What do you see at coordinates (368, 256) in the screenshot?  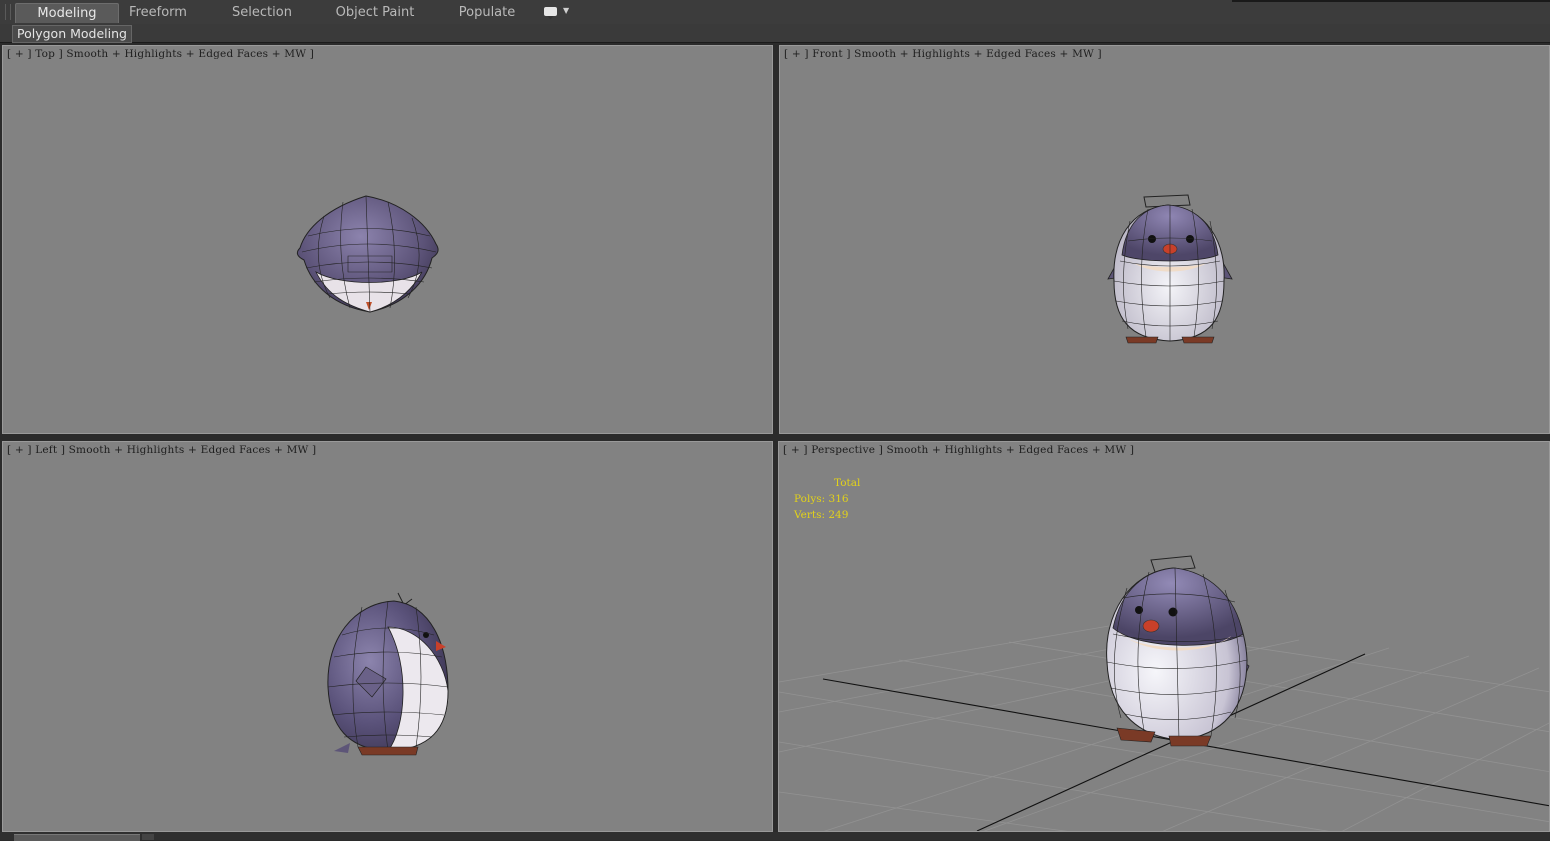 I see `penguin-model-top` at bounding box center [368, 256].